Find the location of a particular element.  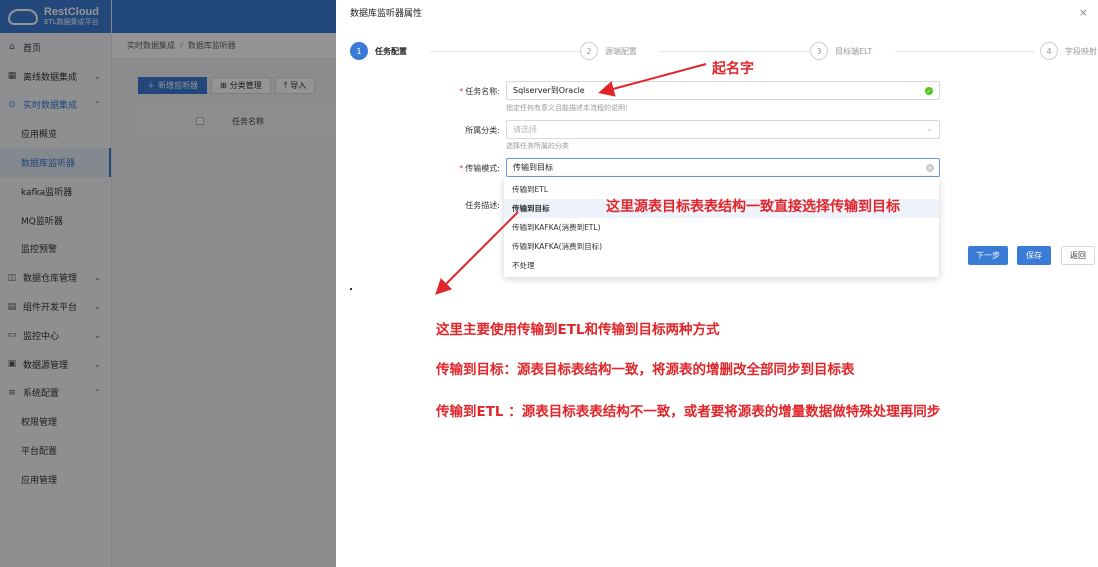

annotation-to-etl: 传输到ETL ：源表目标表表结构不一致，或者要将源表的增量数据做特殊处理再同步 is located at coordinates (688, 412).